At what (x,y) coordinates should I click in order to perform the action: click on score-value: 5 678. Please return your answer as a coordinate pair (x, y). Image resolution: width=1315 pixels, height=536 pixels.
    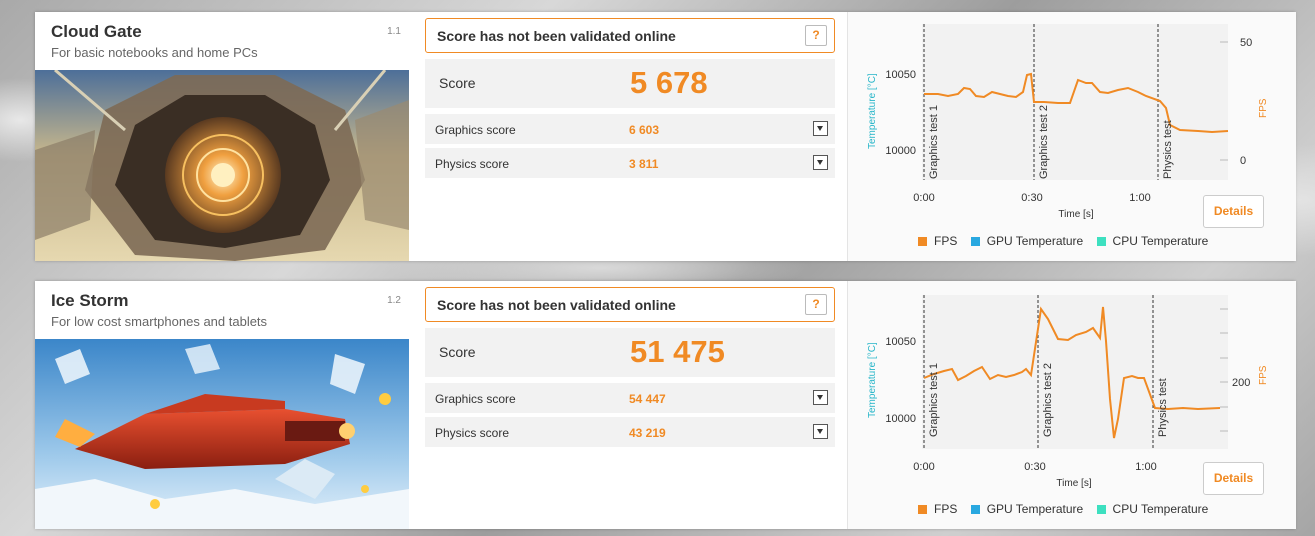
    Looking at the image, I should click on (669, 82).